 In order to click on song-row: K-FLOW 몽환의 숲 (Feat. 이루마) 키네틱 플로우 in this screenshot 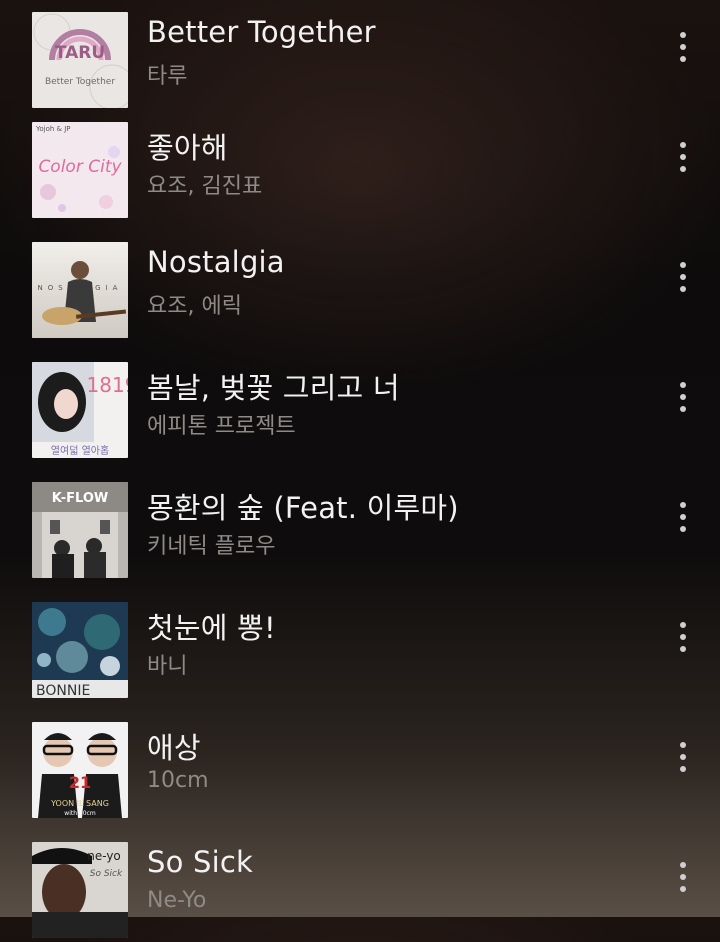, I will do `click(360, 532)`.